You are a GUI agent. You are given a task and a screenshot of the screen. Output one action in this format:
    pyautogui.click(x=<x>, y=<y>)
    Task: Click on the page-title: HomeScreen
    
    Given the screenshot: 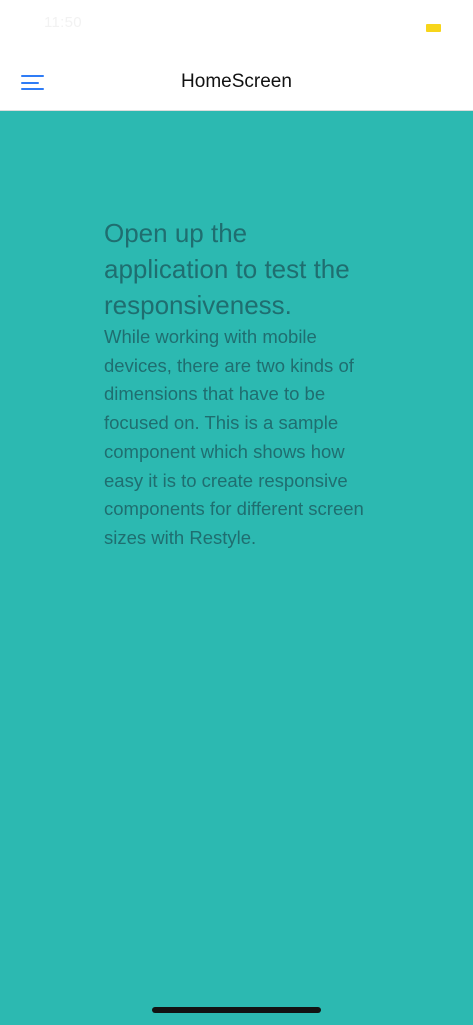 What is the action you would take?
    pyautogui.click(x=236, y=81)
    